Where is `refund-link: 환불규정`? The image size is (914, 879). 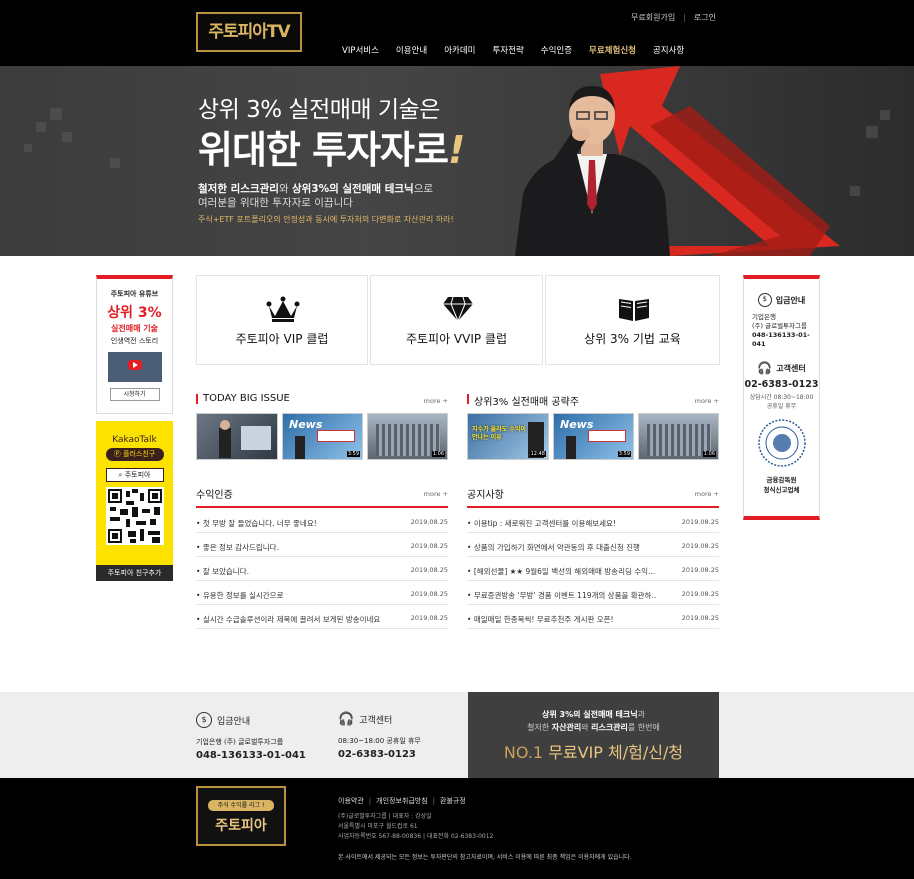
refund-link: 환불규정 is located at coordinates (453, 801).